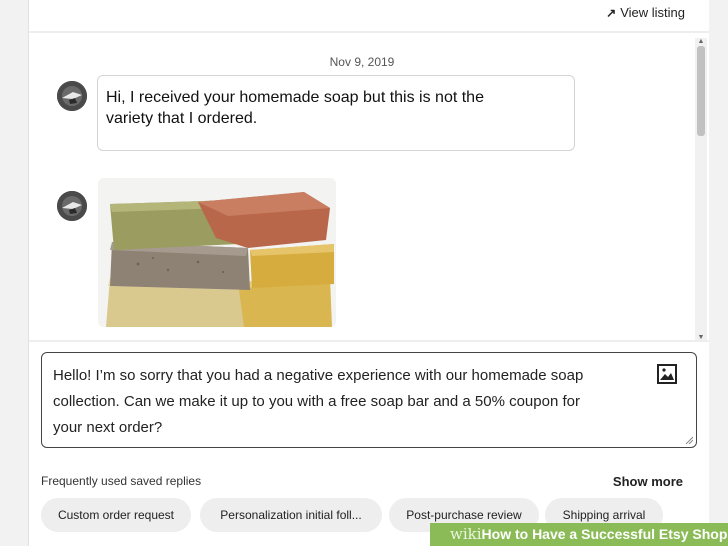  I want to click on soap-photo, so click(217, 252).